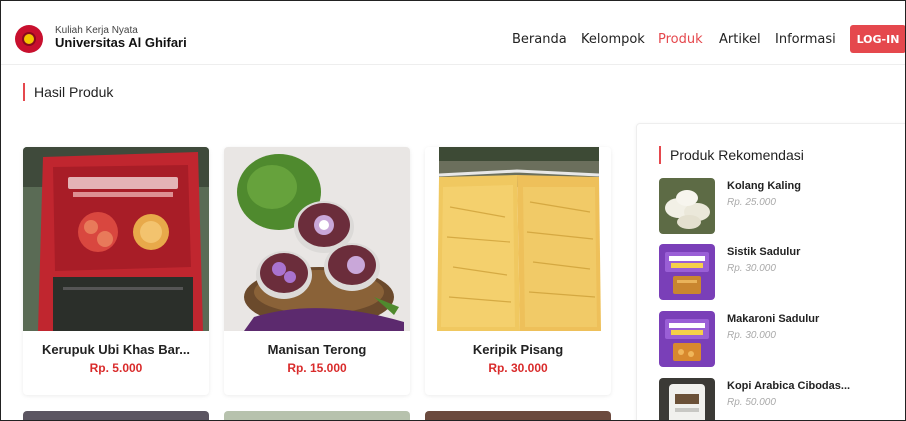  Describe the element at coordinates (687, 399) in the screenshot. I see `recommended-thumb-kopi-arabica` at that location.